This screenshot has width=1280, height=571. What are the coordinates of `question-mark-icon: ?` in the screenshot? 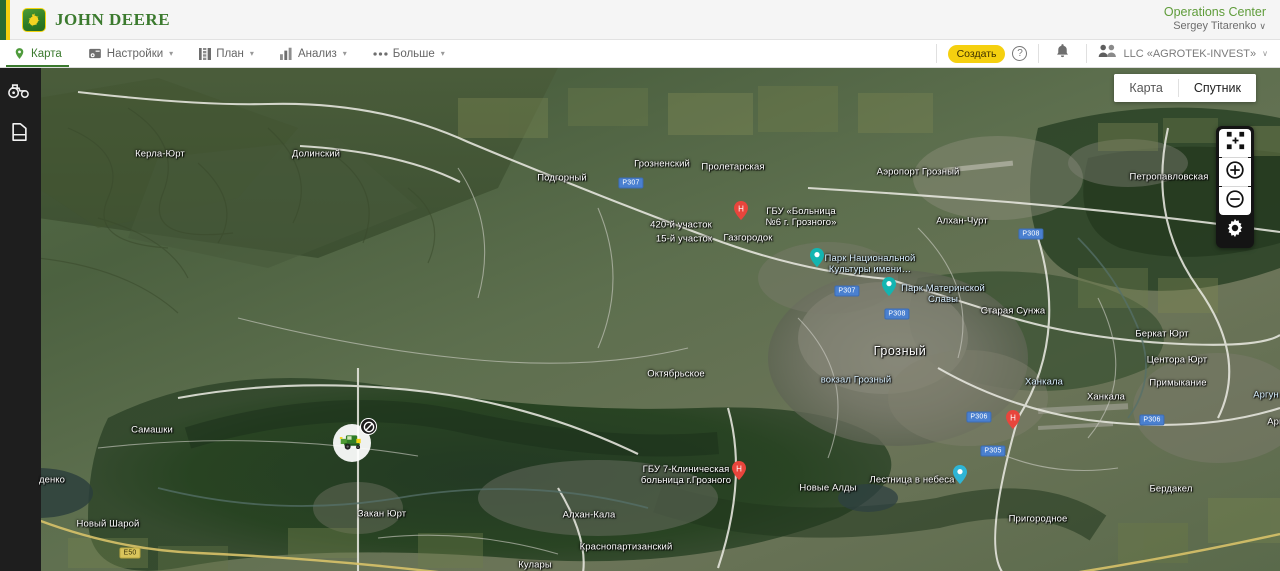 It's located at (1020, 53).